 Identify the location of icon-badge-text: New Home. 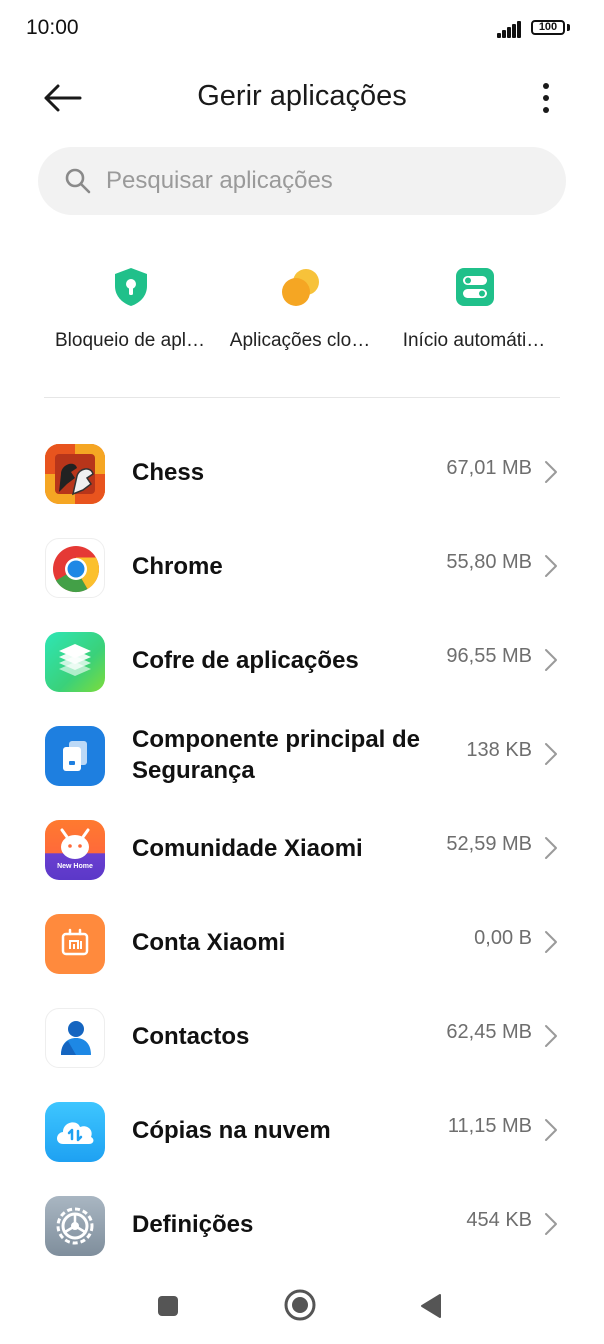
(75, 866).